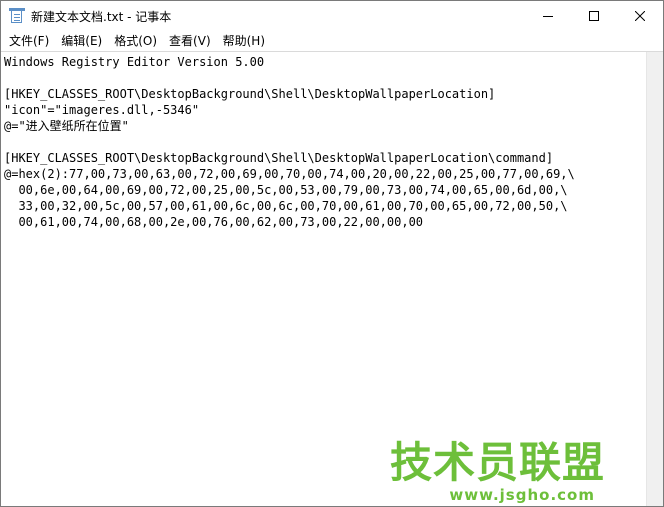  What do you see at coordinates (135, 41) in the screenshot?
I see `menu-format: 格式(O)` at bounding box center [135, 41].